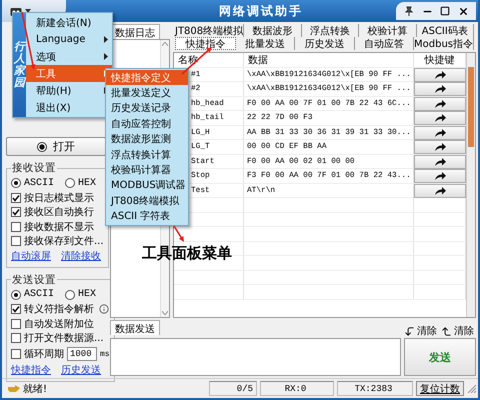  What do you see at coordinates (105, 354) in the screenshot?
I see `unit-label: ms` at bounding box center [105, 354].